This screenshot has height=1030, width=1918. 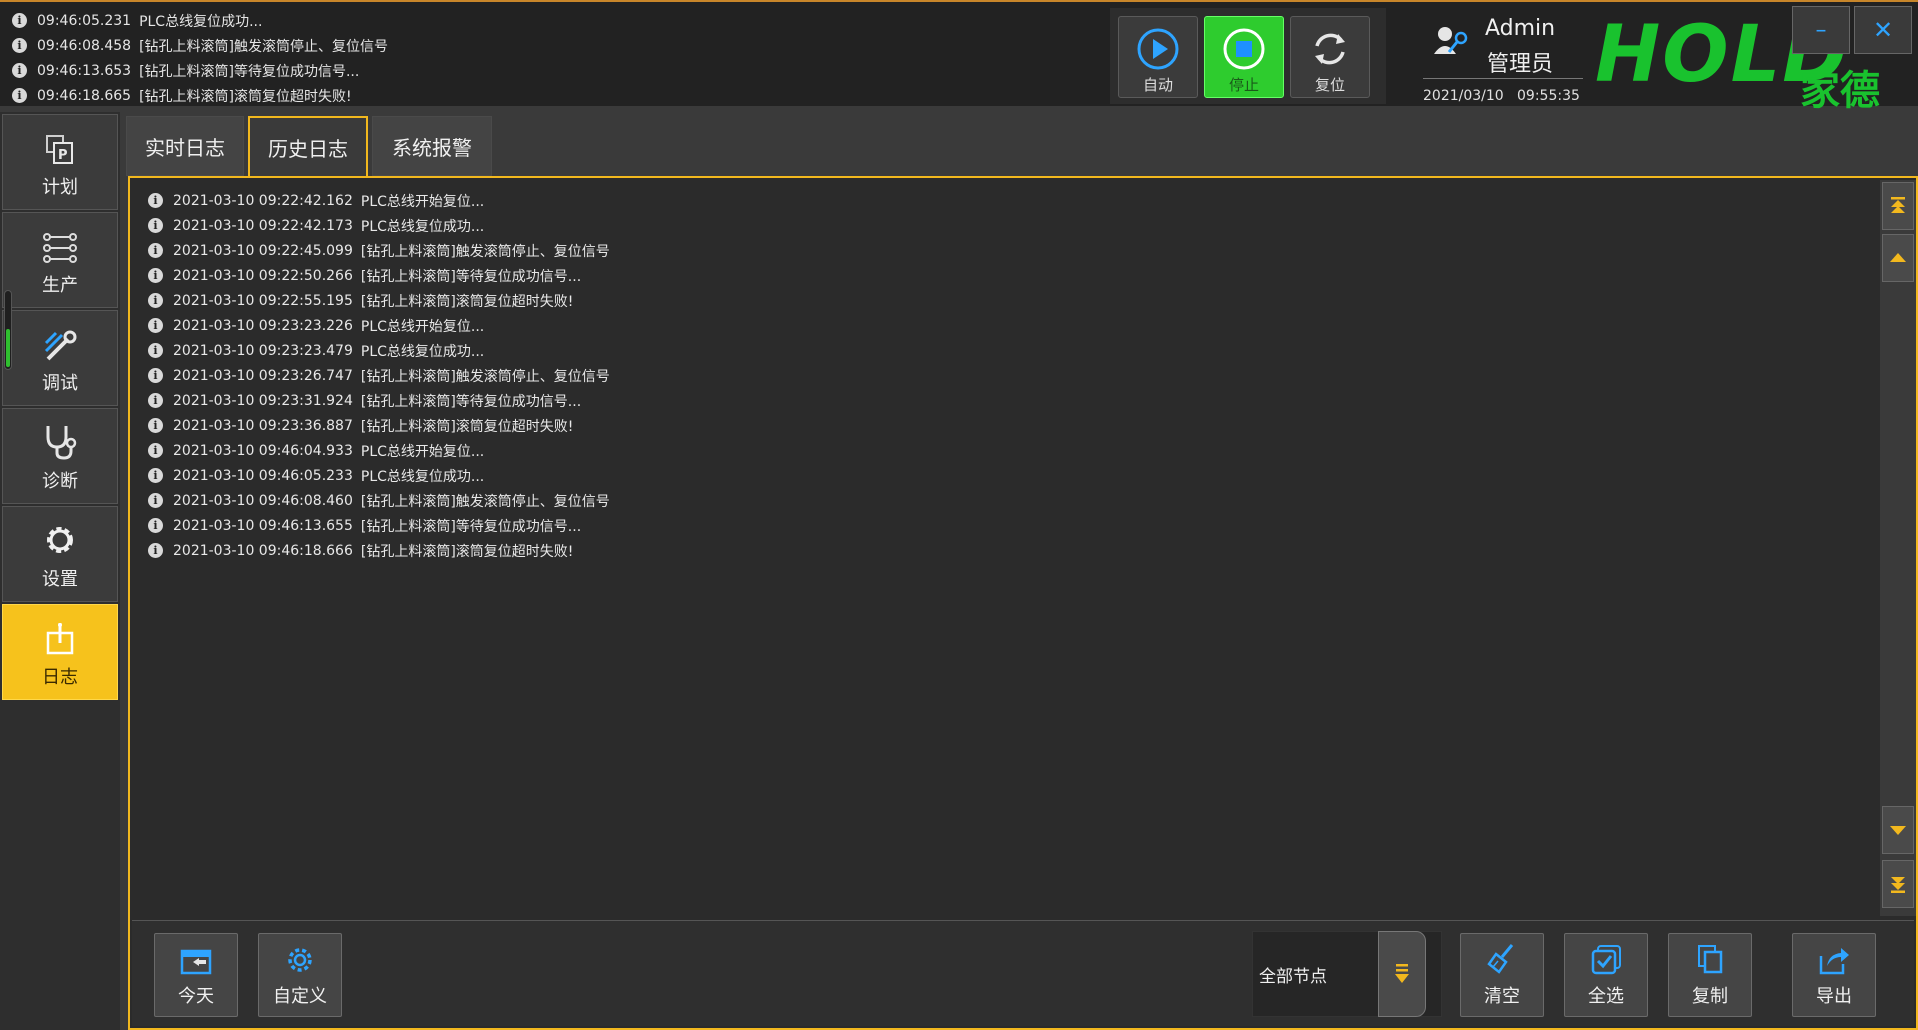 I want to click on auto-button: 自动, so click(x=1158, y=57).